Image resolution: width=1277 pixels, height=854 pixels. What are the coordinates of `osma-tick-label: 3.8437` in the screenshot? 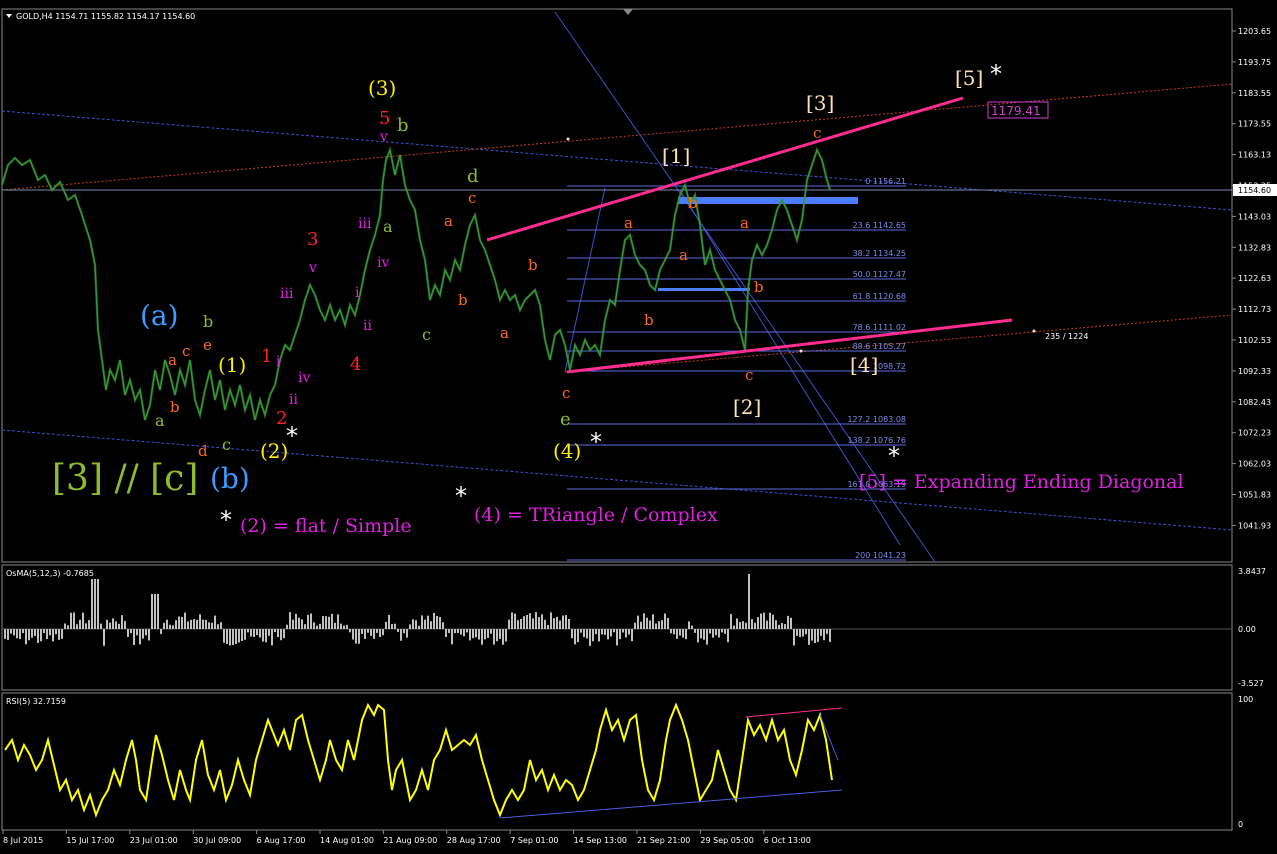 It's located at (1252, 571).